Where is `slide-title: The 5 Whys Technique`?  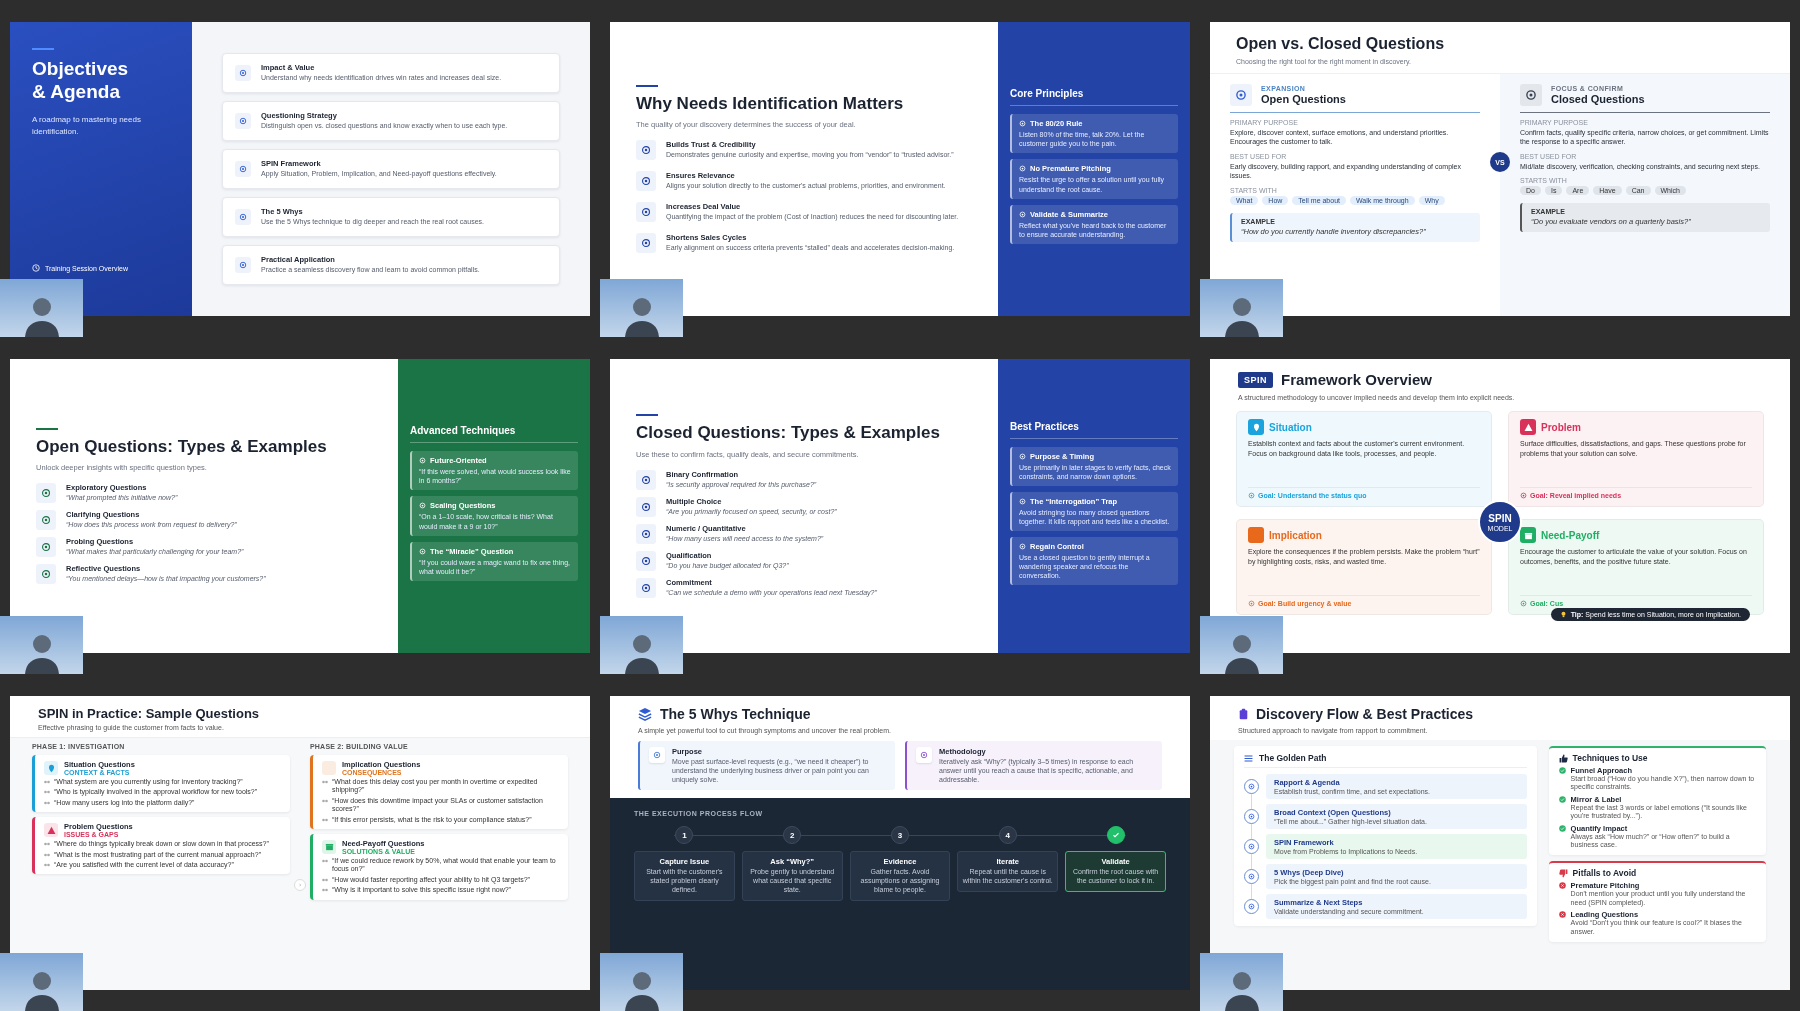 slide-title: The 5 Whys Technique is located at coordinates (735, 714).